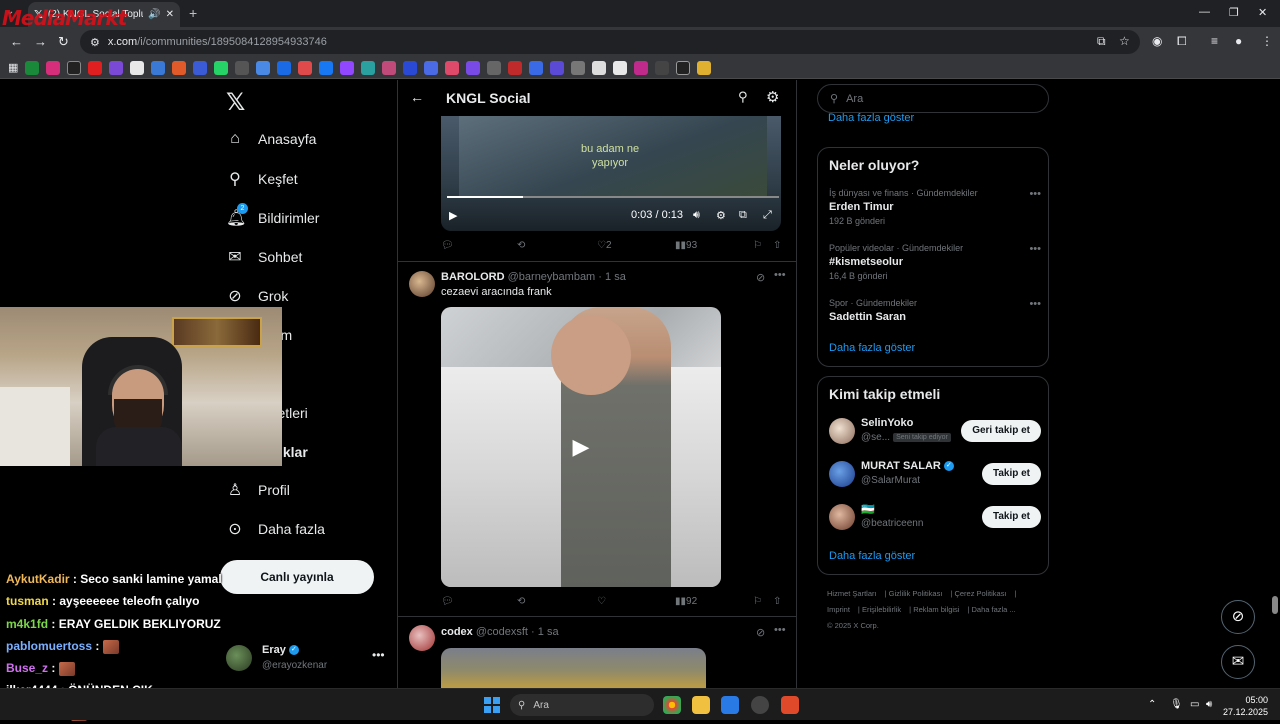  Describe the element at coordinates (262, 179) in the screenshot. I see `nav-explore: ⚲ Keşfet` at that location.